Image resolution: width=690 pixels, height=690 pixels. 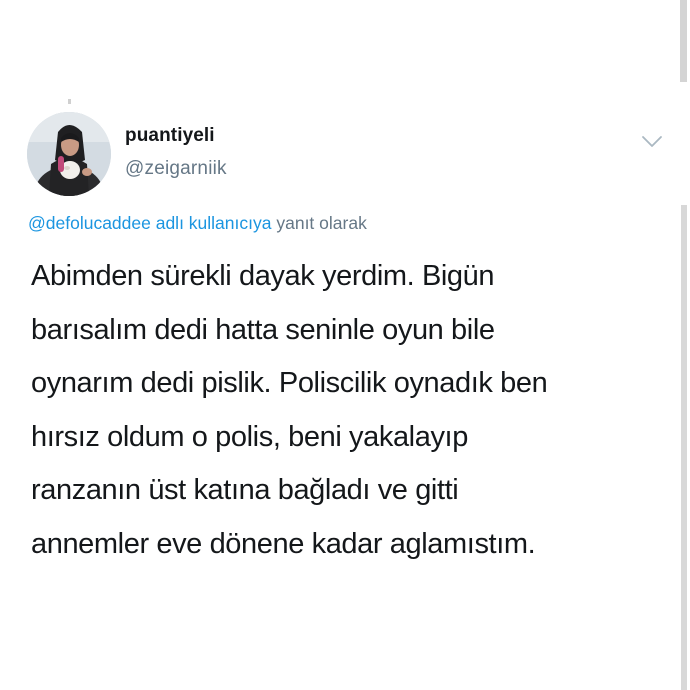 I want to click on scrollbar-top, so click(x=683, y=41).